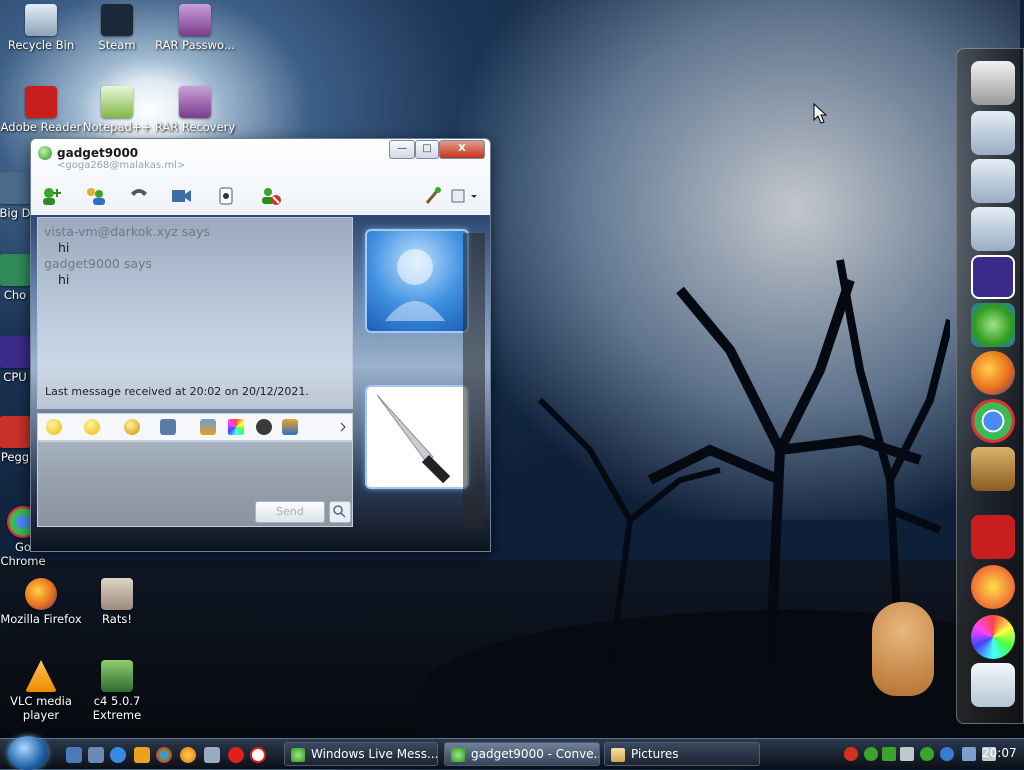 Image resolution: width=1024 pixels, height=770 pixels. Describe the element at coordinates (54, 427) in the screenshot. I see `smiley-icon` at that location.